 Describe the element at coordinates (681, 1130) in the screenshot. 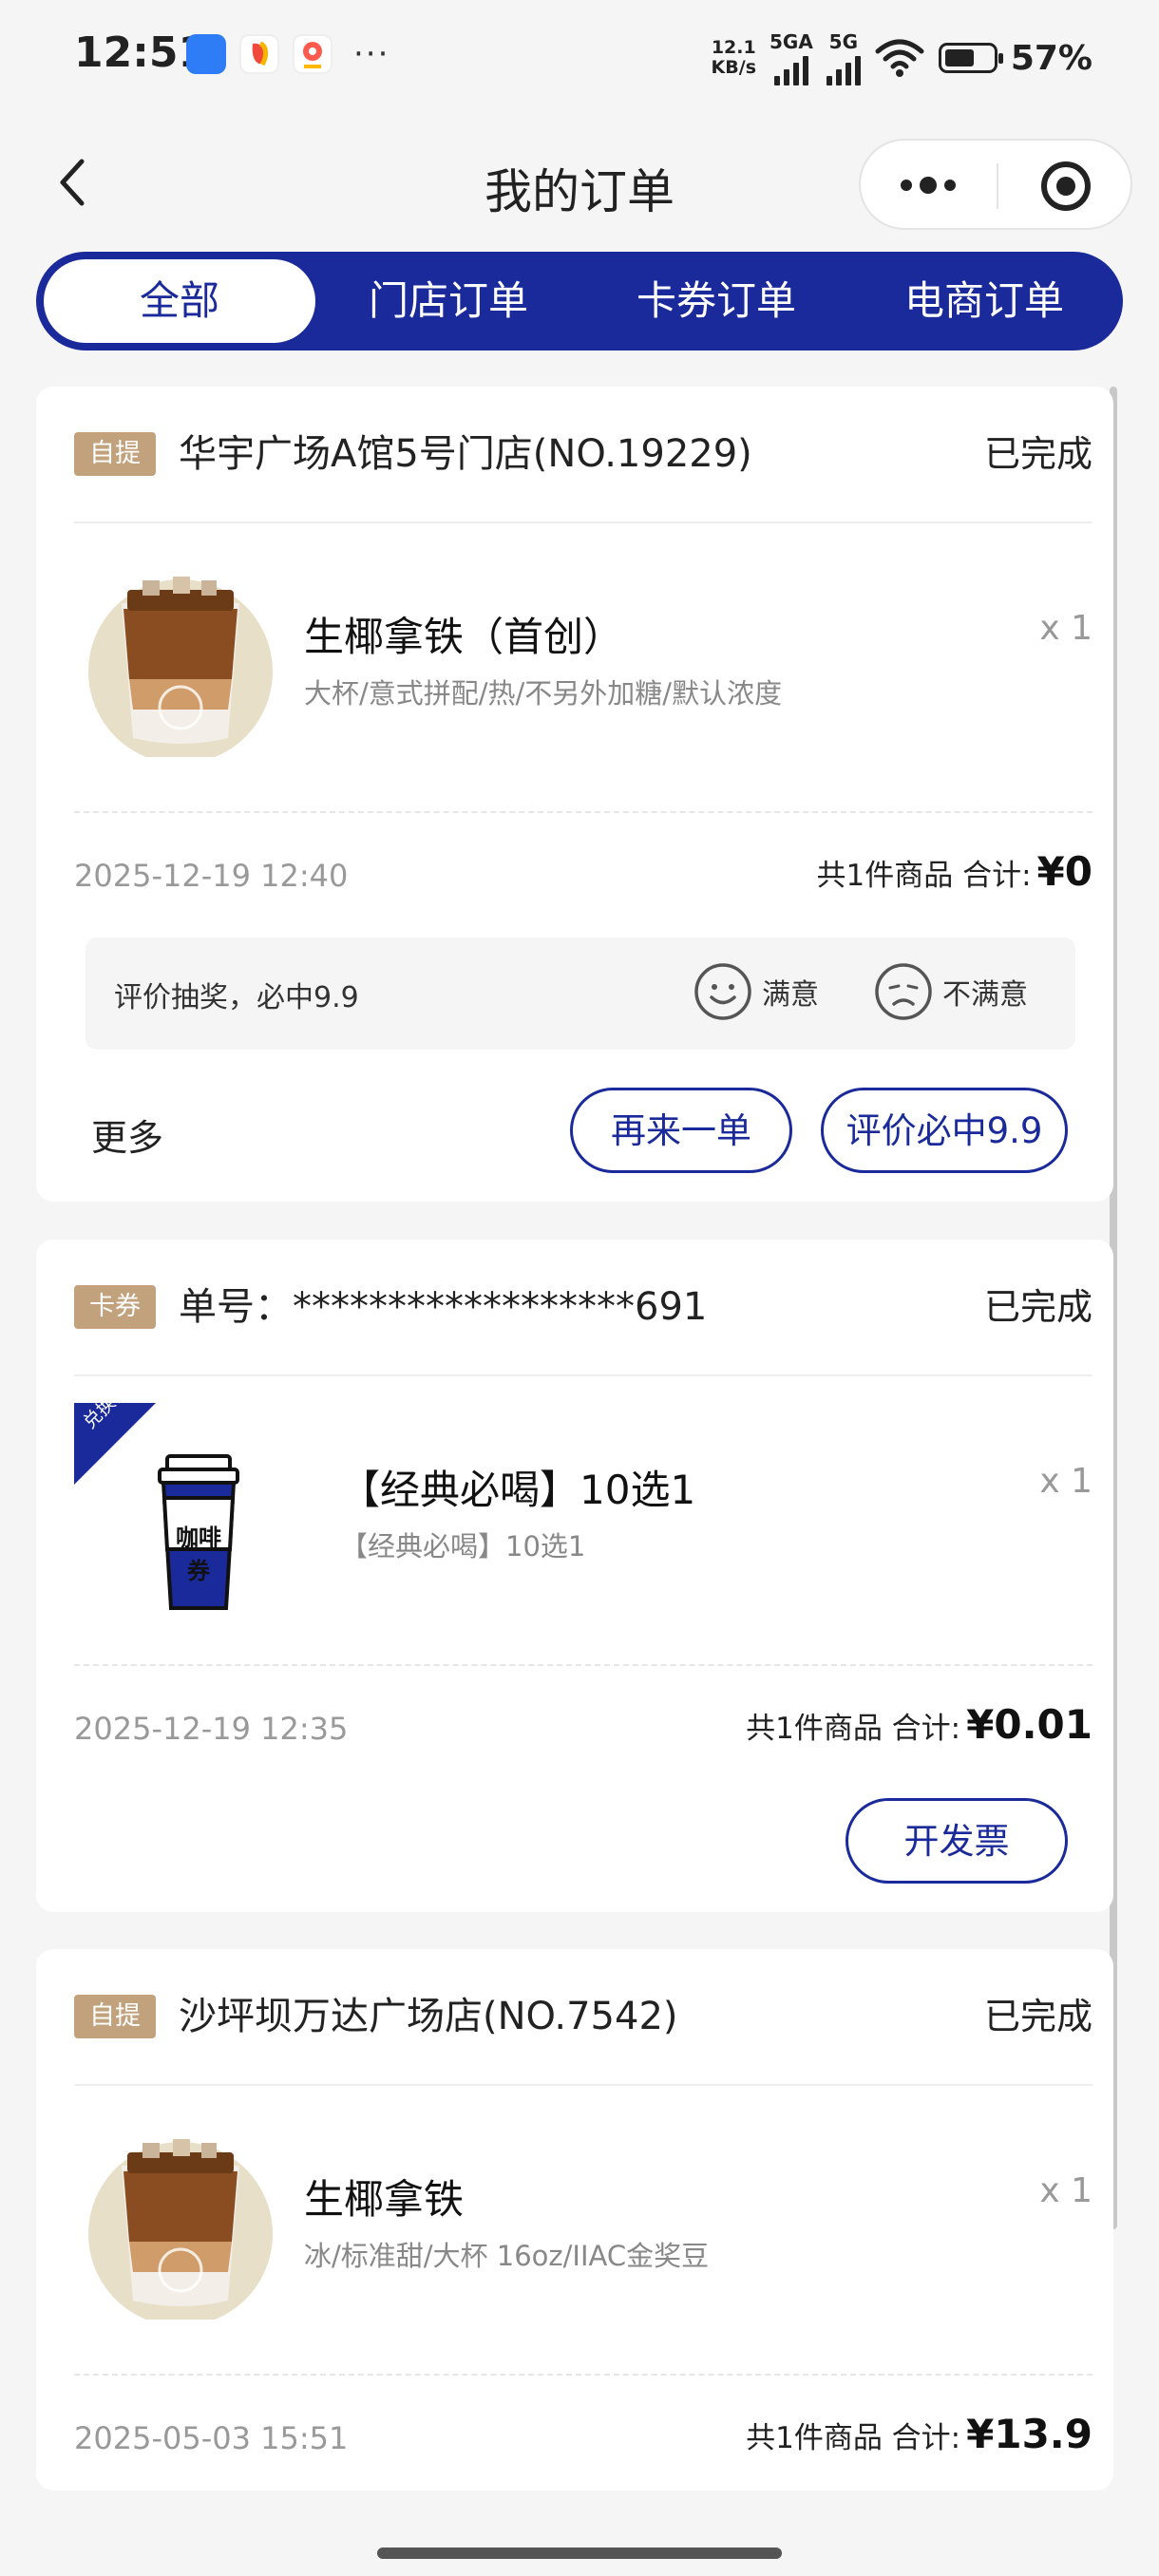

I see `reorder-button: 再来一单` at that location.